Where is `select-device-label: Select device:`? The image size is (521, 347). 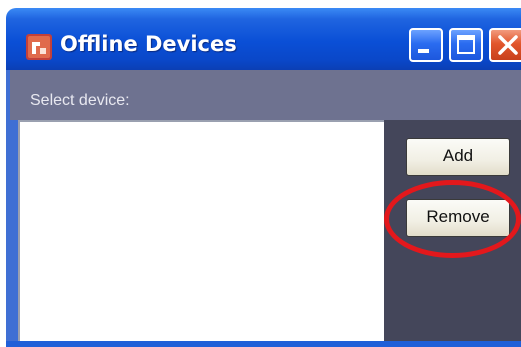
select-device-label: Select device: is located at coordinates (80, 100).